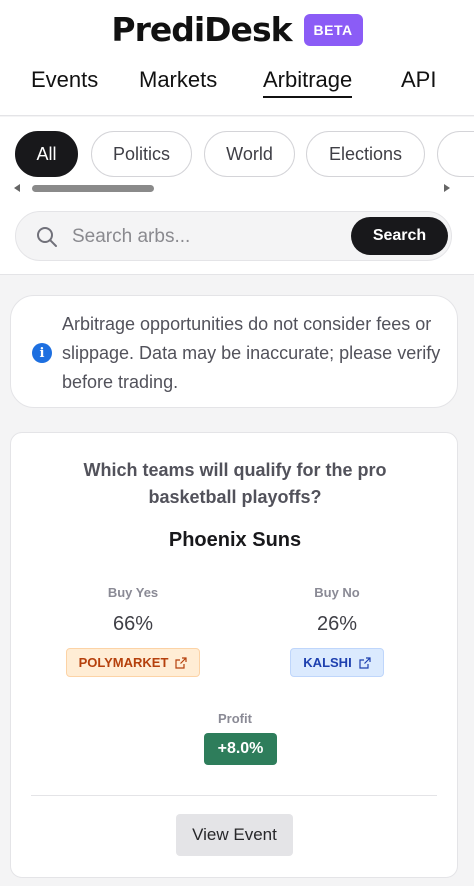  Describe the element at coordinates (327, 662) in the screenshot. I see `kalshi-label: KALSHI` at that location.